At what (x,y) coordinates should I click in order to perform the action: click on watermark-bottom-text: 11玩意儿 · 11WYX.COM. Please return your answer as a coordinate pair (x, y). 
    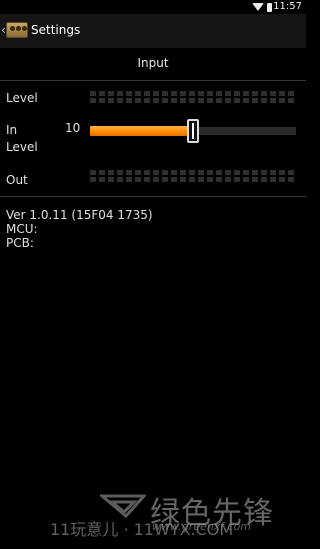
    Looking at the image, I should click on (142, 529).